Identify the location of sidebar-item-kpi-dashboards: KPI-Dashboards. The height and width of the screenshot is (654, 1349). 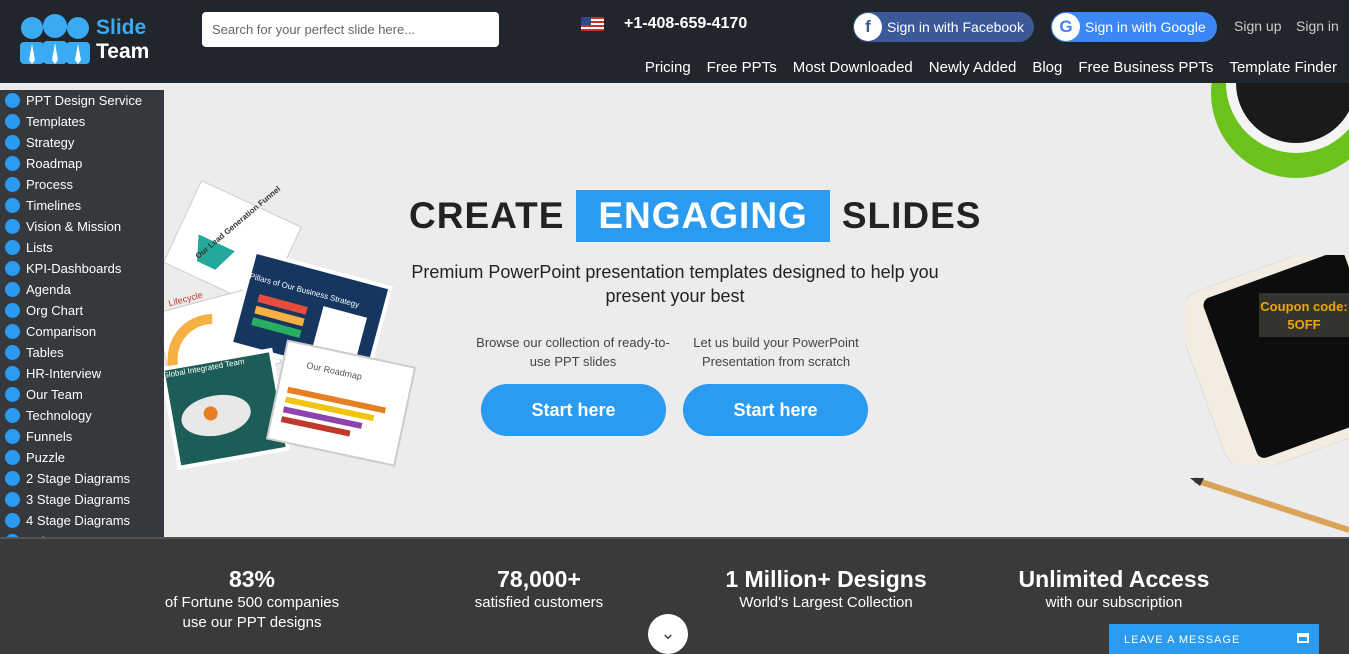
(82, 268).